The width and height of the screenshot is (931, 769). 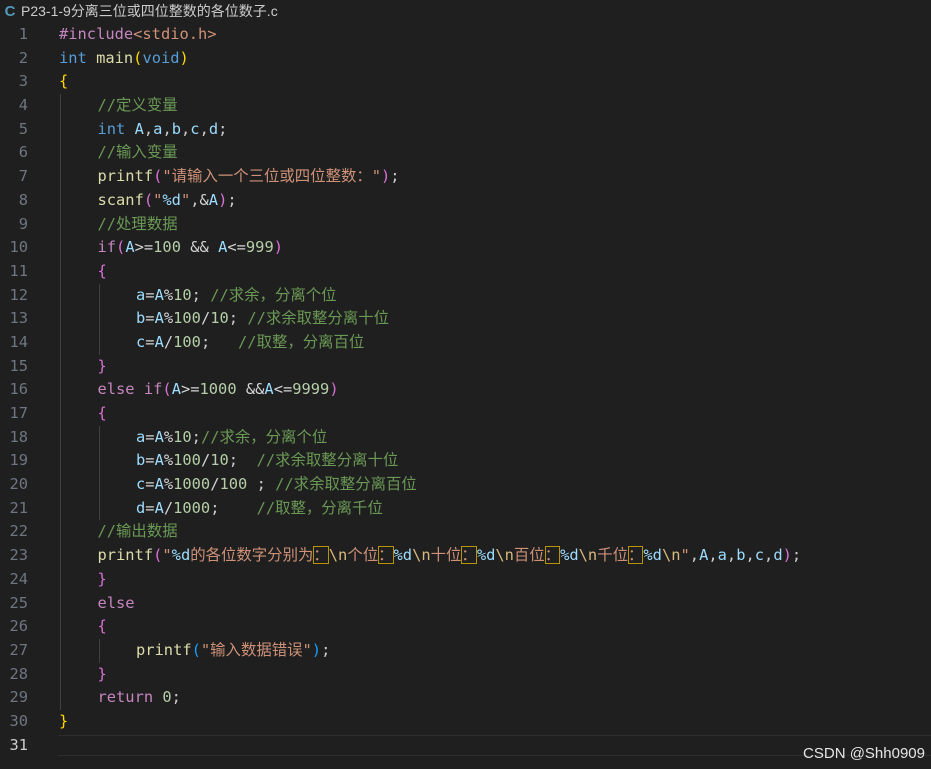 What do you see at coordinates (446, 555) in the screenshot?
I see `code-token: 十位` at bounding box center [446, 555].